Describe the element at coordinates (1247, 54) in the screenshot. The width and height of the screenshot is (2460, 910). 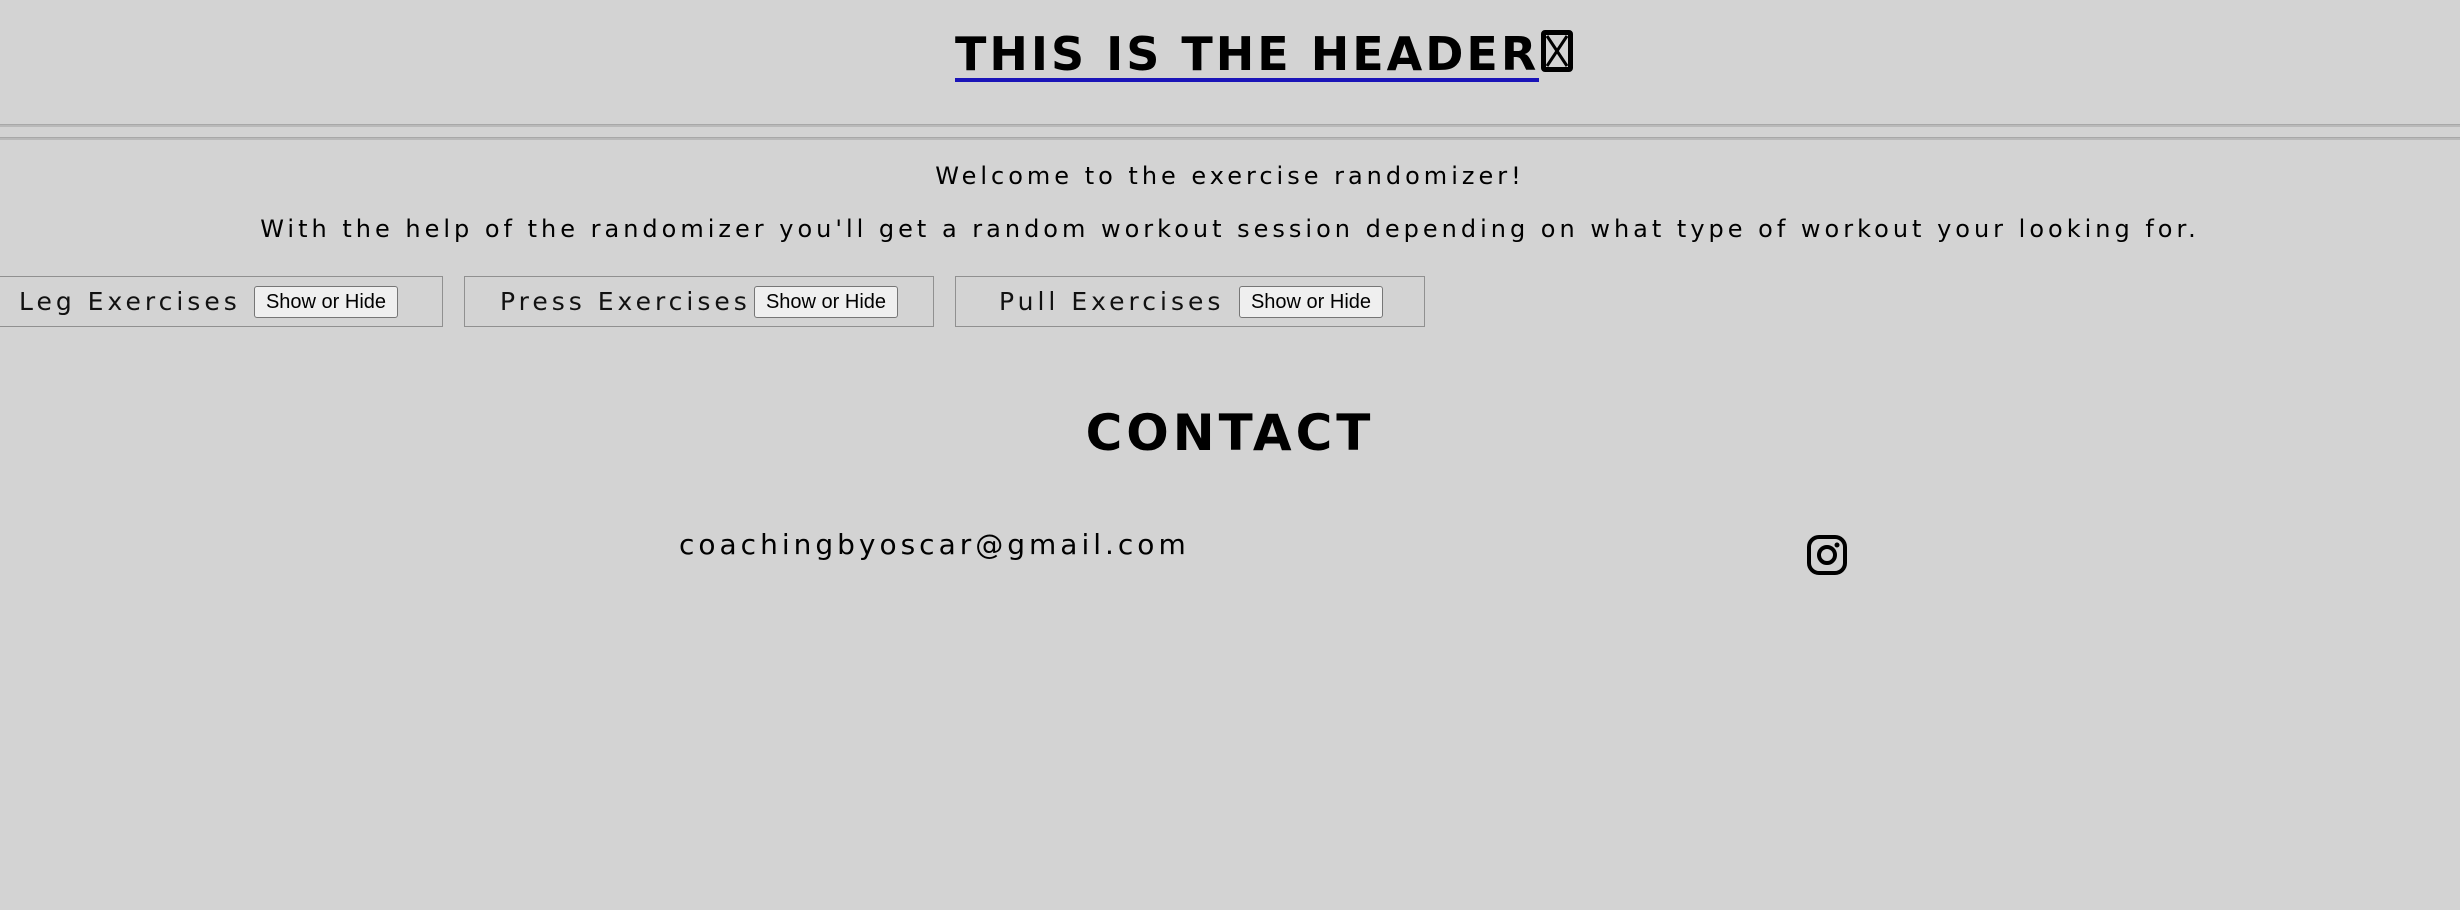
I see `header-title: THIS IS THE HEADER` at that location.